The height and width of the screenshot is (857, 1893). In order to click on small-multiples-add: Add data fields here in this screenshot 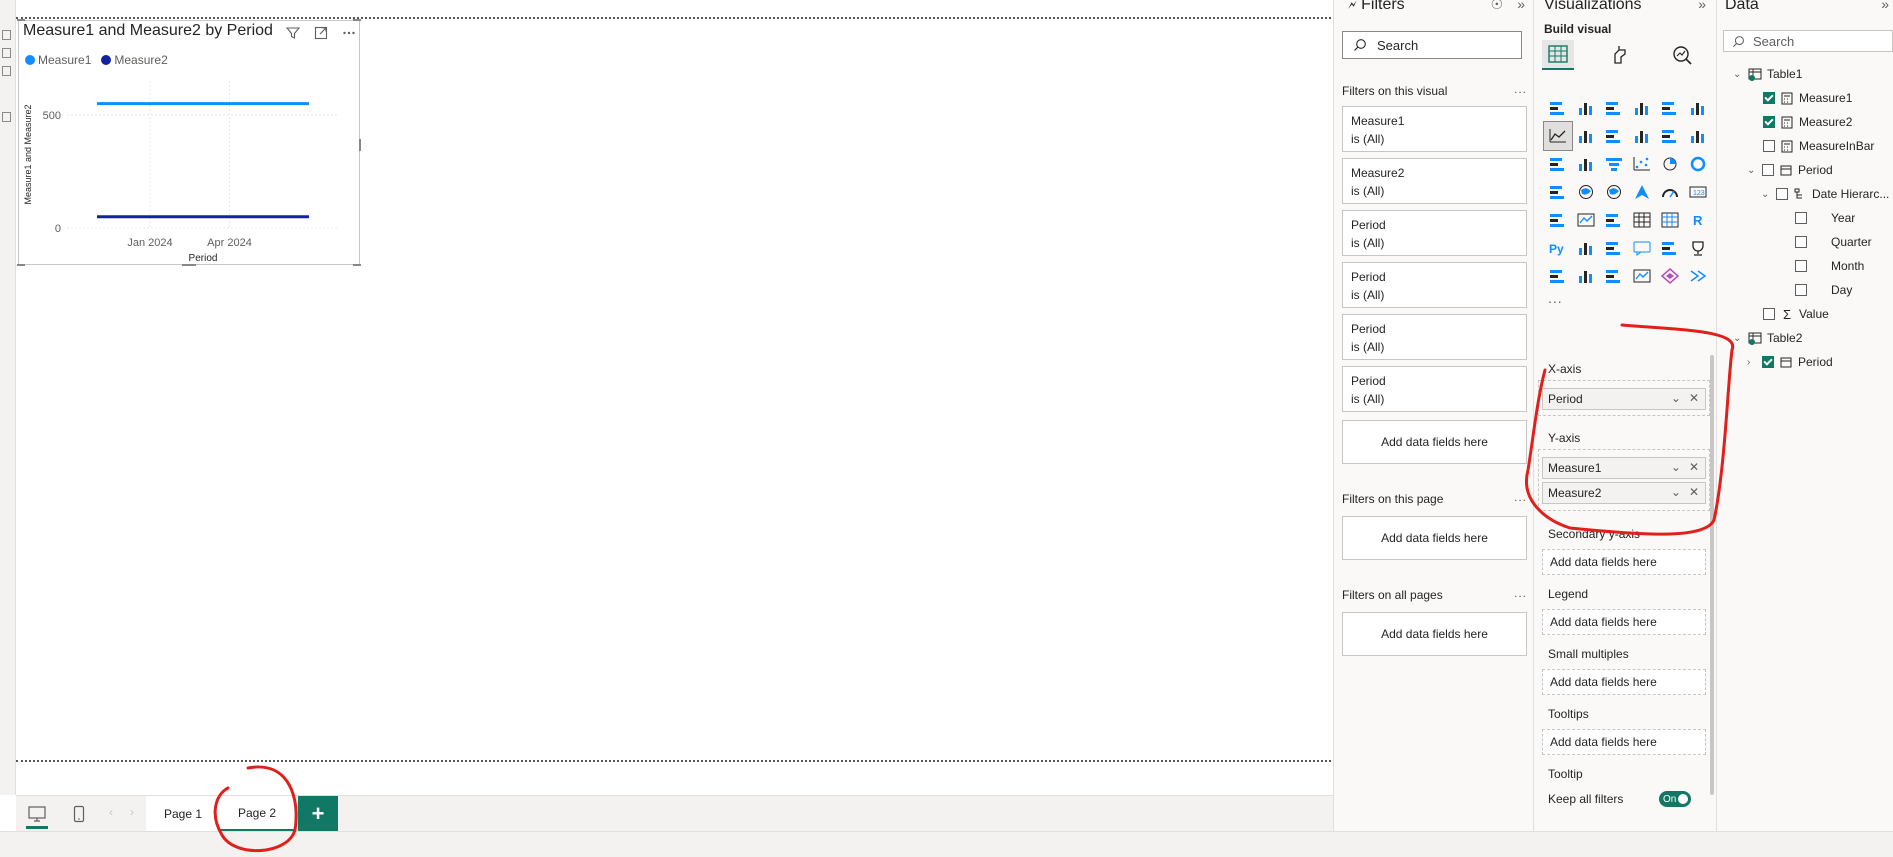, I will do `click(1624, 682)`.